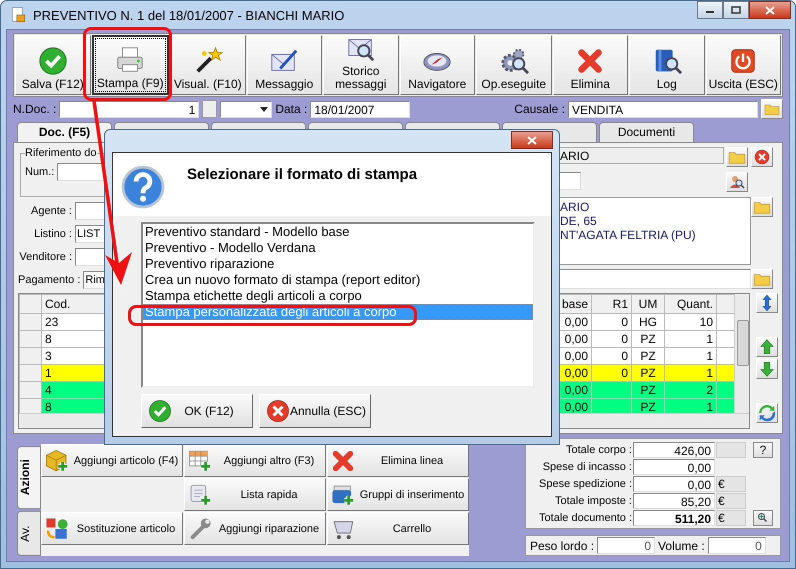 This screenshot has width=796, height=569. What do you see at coordinates (57, 529) in the screenshot?
I see `swap-icon` at bounding box center [57, 529].